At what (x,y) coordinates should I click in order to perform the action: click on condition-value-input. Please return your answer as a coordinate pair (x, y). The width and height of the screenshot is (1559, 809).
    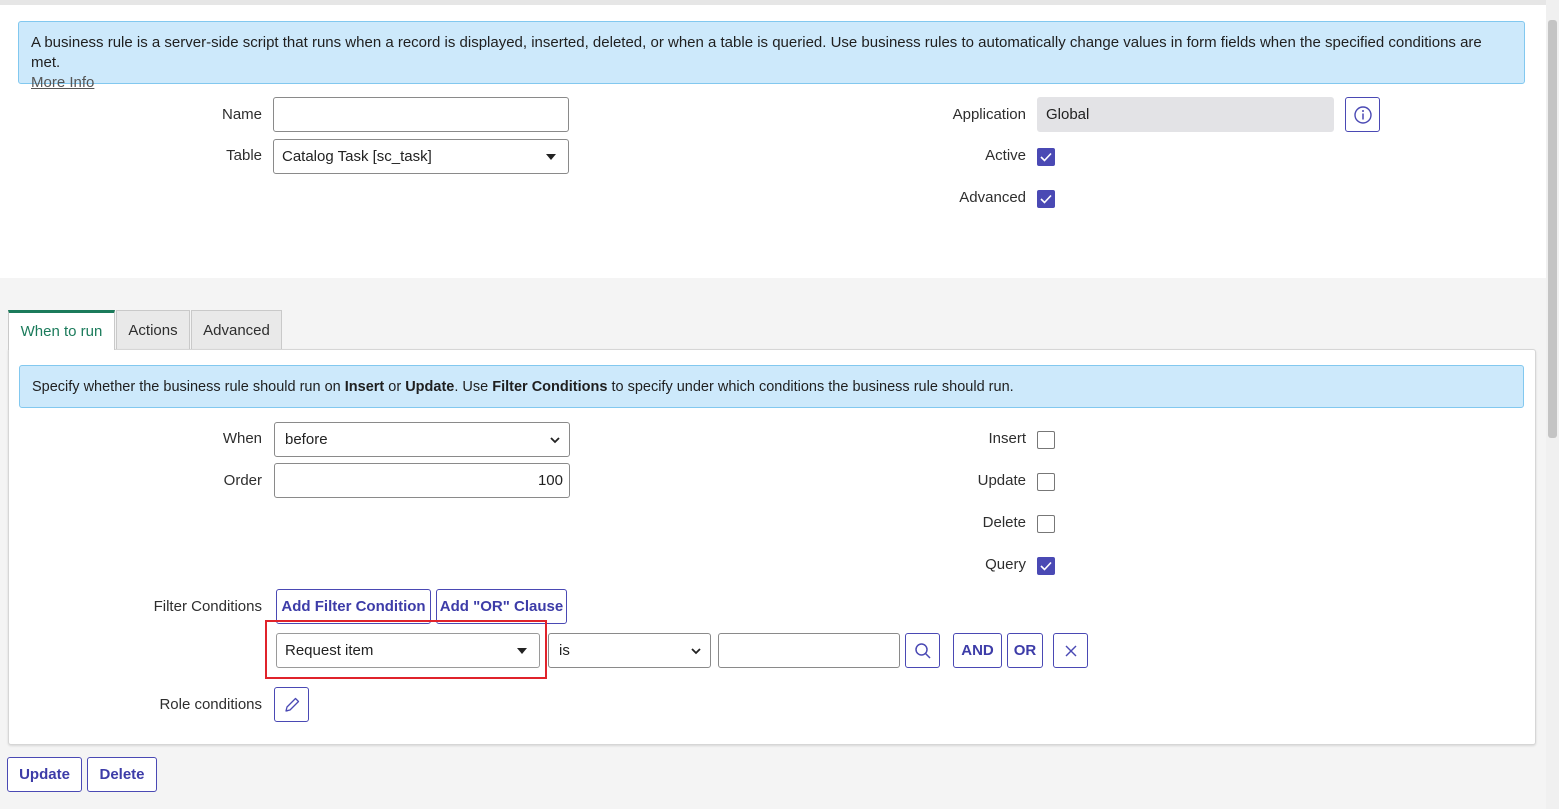
    Looking at the image, I should click on (809, 650).